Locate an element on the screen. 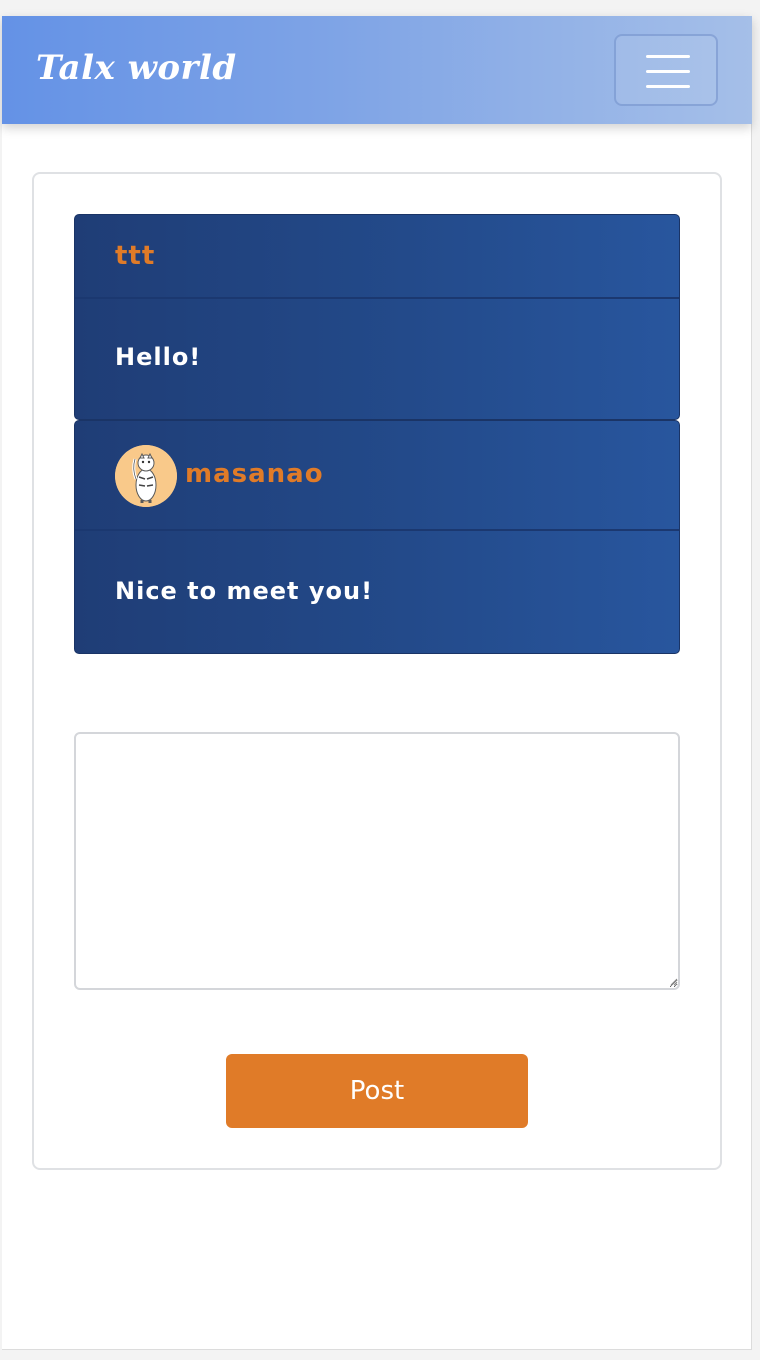 The width and height of the screenshot is (760, 1360). hamburger-menu-icon is located at coordinates (668, 72).